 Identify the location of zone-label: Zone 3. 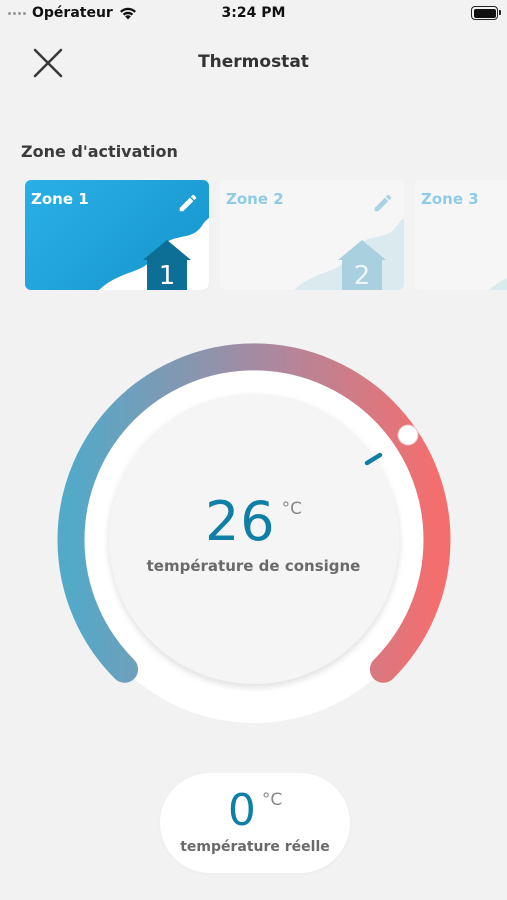
(450, 199).